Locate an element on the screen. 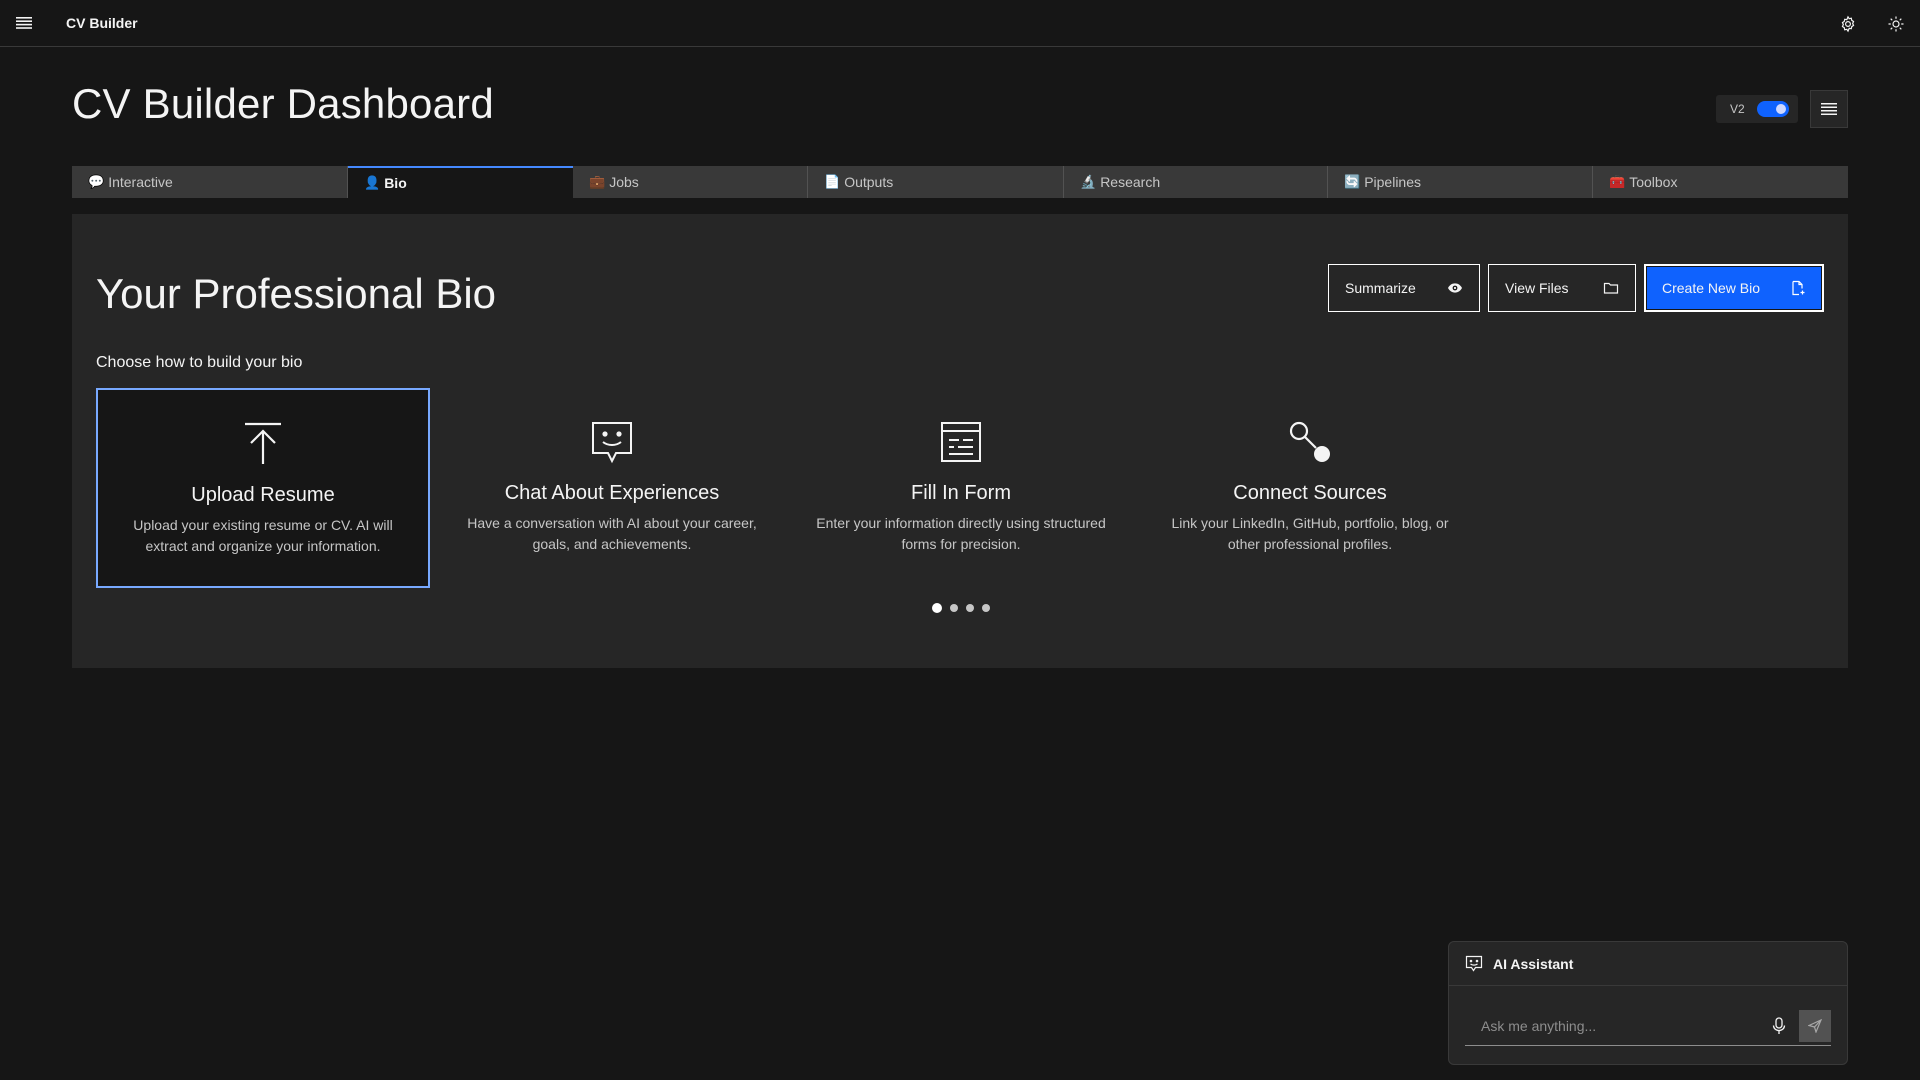  option-title: Connect Sources is located at coordinates (1310, 493).